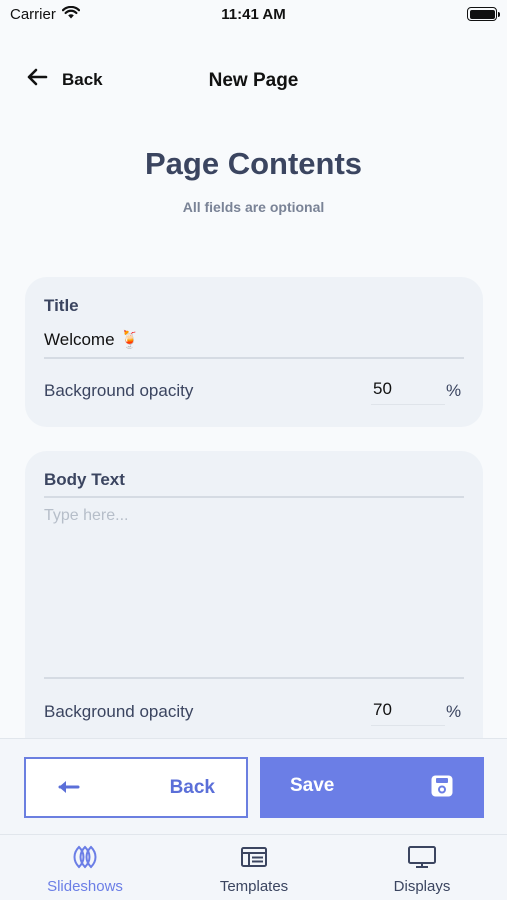 This screenshot has height=900, width=507. What do you see at coordinates (442, 788) in the screenshot?
I see `floppy-disk-icon` at bounding box center [442, 788].